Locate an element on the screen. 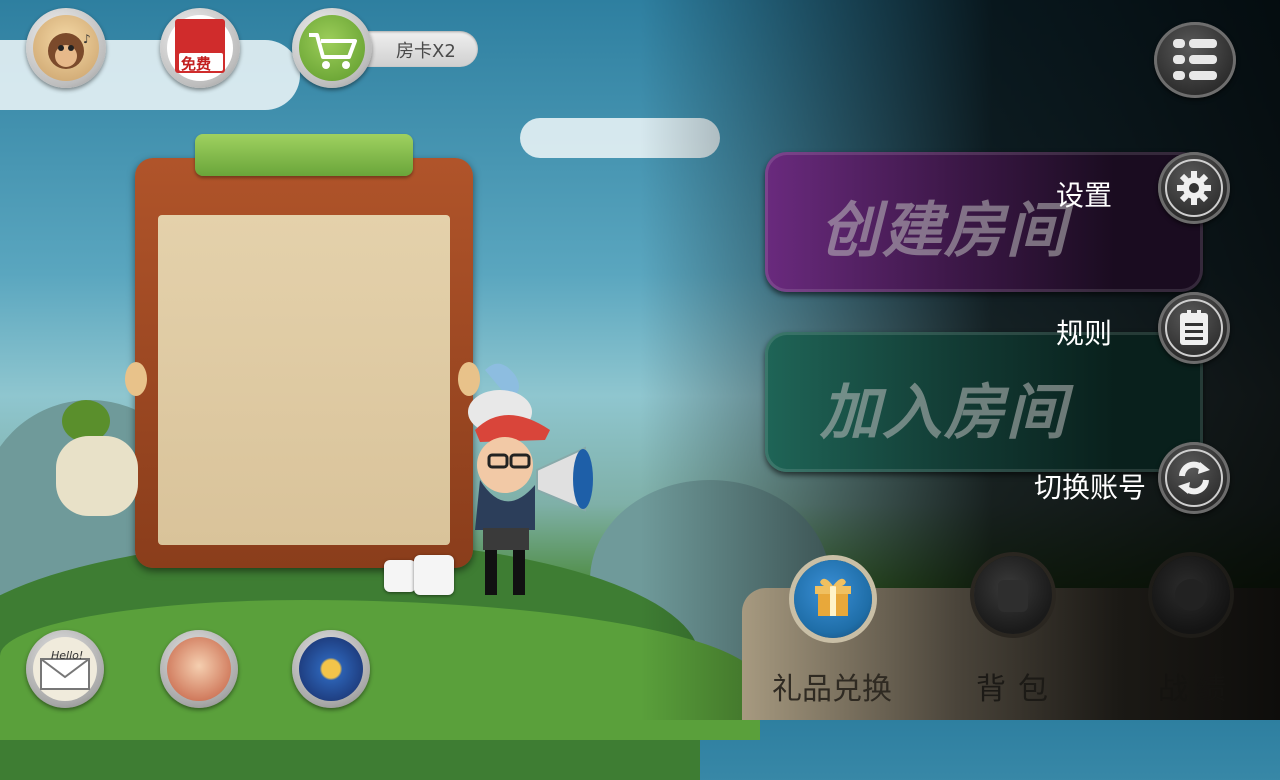 The width and height of the screenshot is (1280, 780). free-cards-button: 免费 is located at coordinates (200, 48).